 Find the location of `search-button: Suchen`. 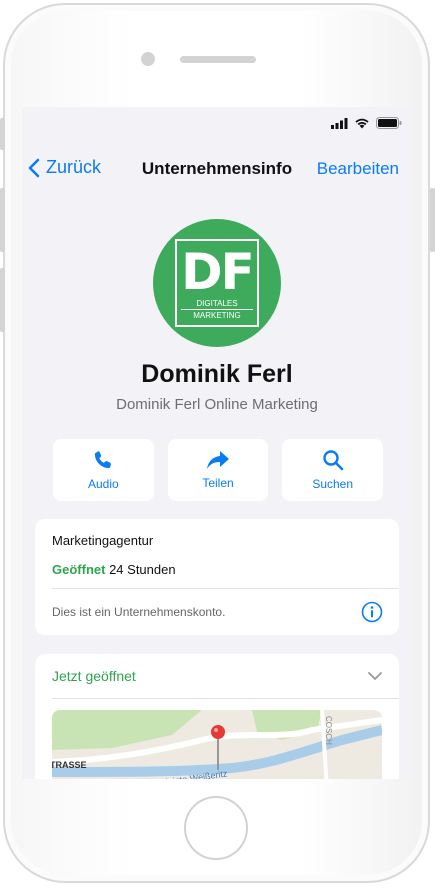

search-button: Suchen is located at coordinates (333, 470).